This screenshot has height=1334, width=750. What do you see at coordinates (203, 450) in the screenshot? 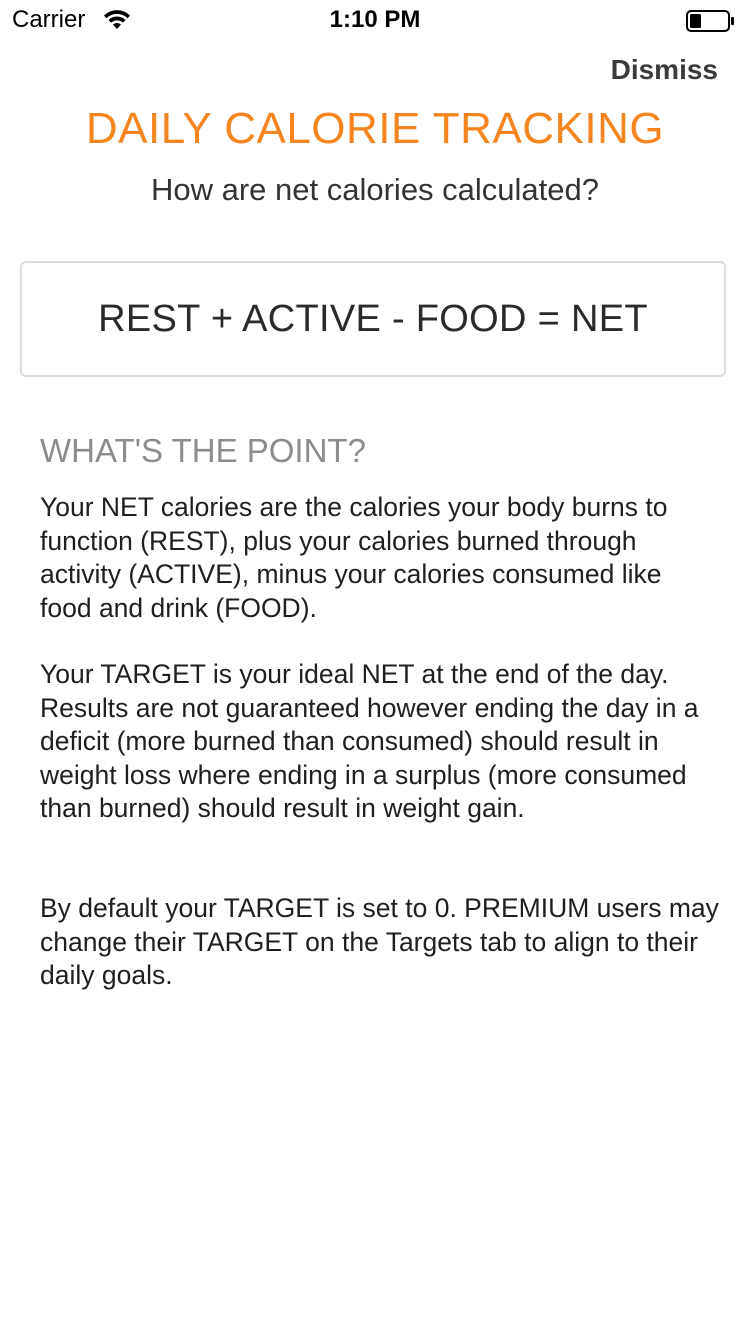
I see `section-heading: WHAT'S THE POINT?` at bounding box center [203, 450].